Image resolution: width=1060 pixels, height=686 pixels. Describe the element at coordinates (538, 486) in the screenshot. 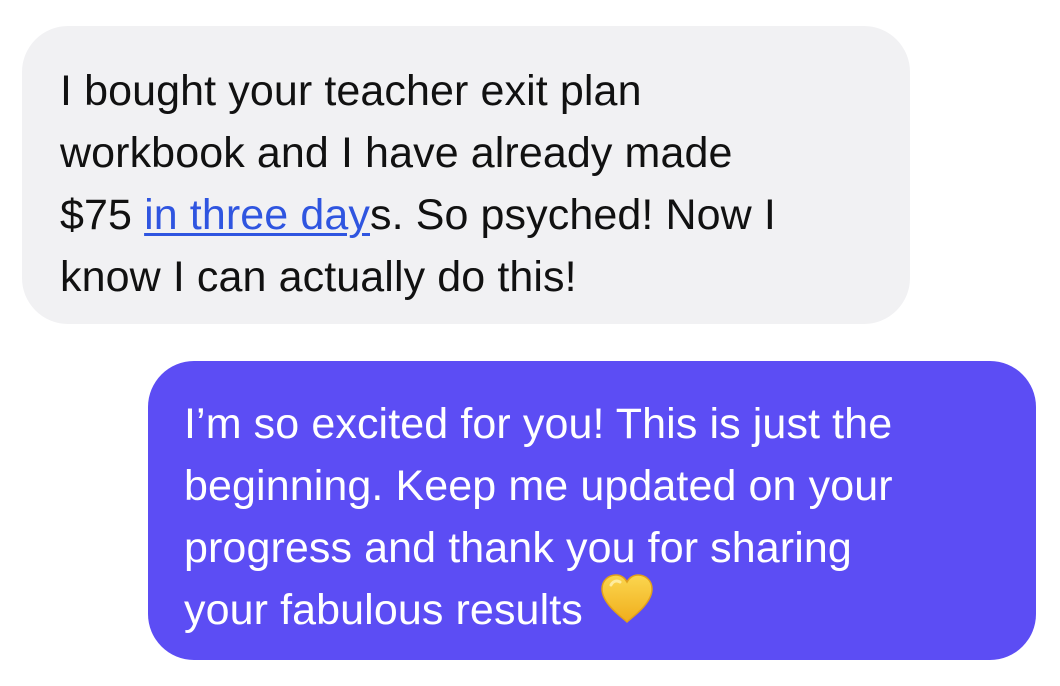

I see `outgoing-message-line: beginning. Keep me updated on your` at that location.